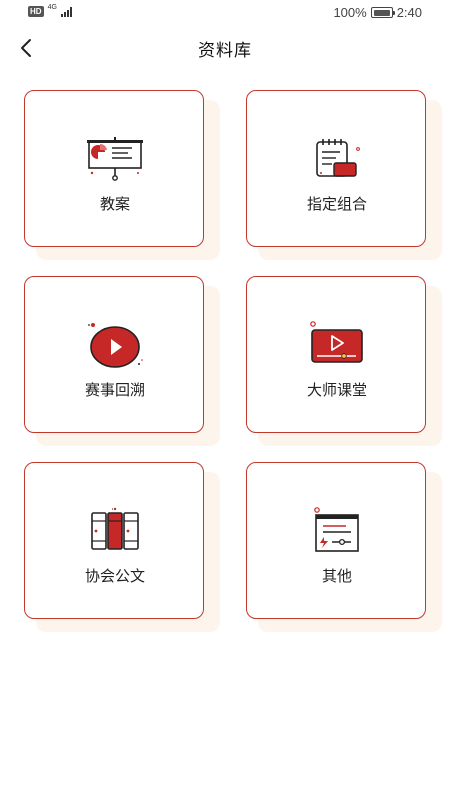 This screenshot has height=800, width=450. I want to click on card-association-documents-wrap: 协会公文, so click(122, 549).